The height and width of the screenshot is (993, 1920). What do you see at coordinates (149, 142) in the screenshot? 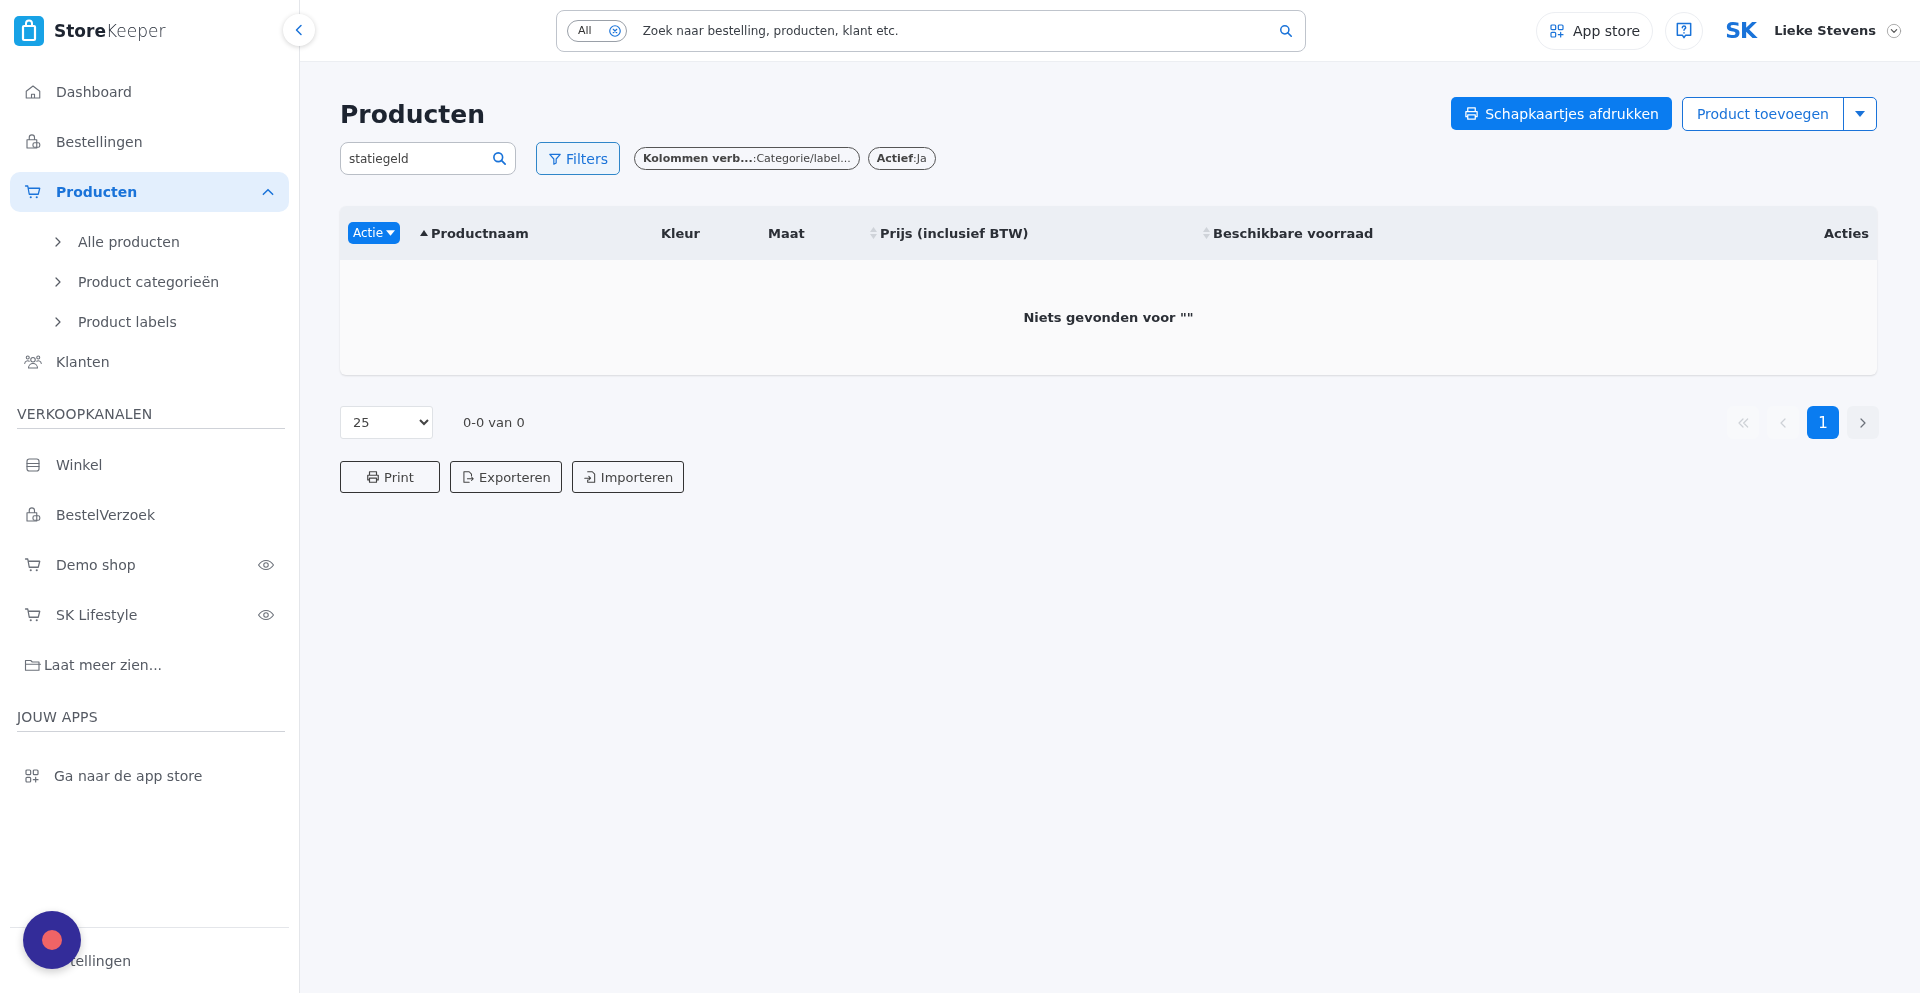
I see `nav-item: Bestellingen` at bounding box center [149, 142].